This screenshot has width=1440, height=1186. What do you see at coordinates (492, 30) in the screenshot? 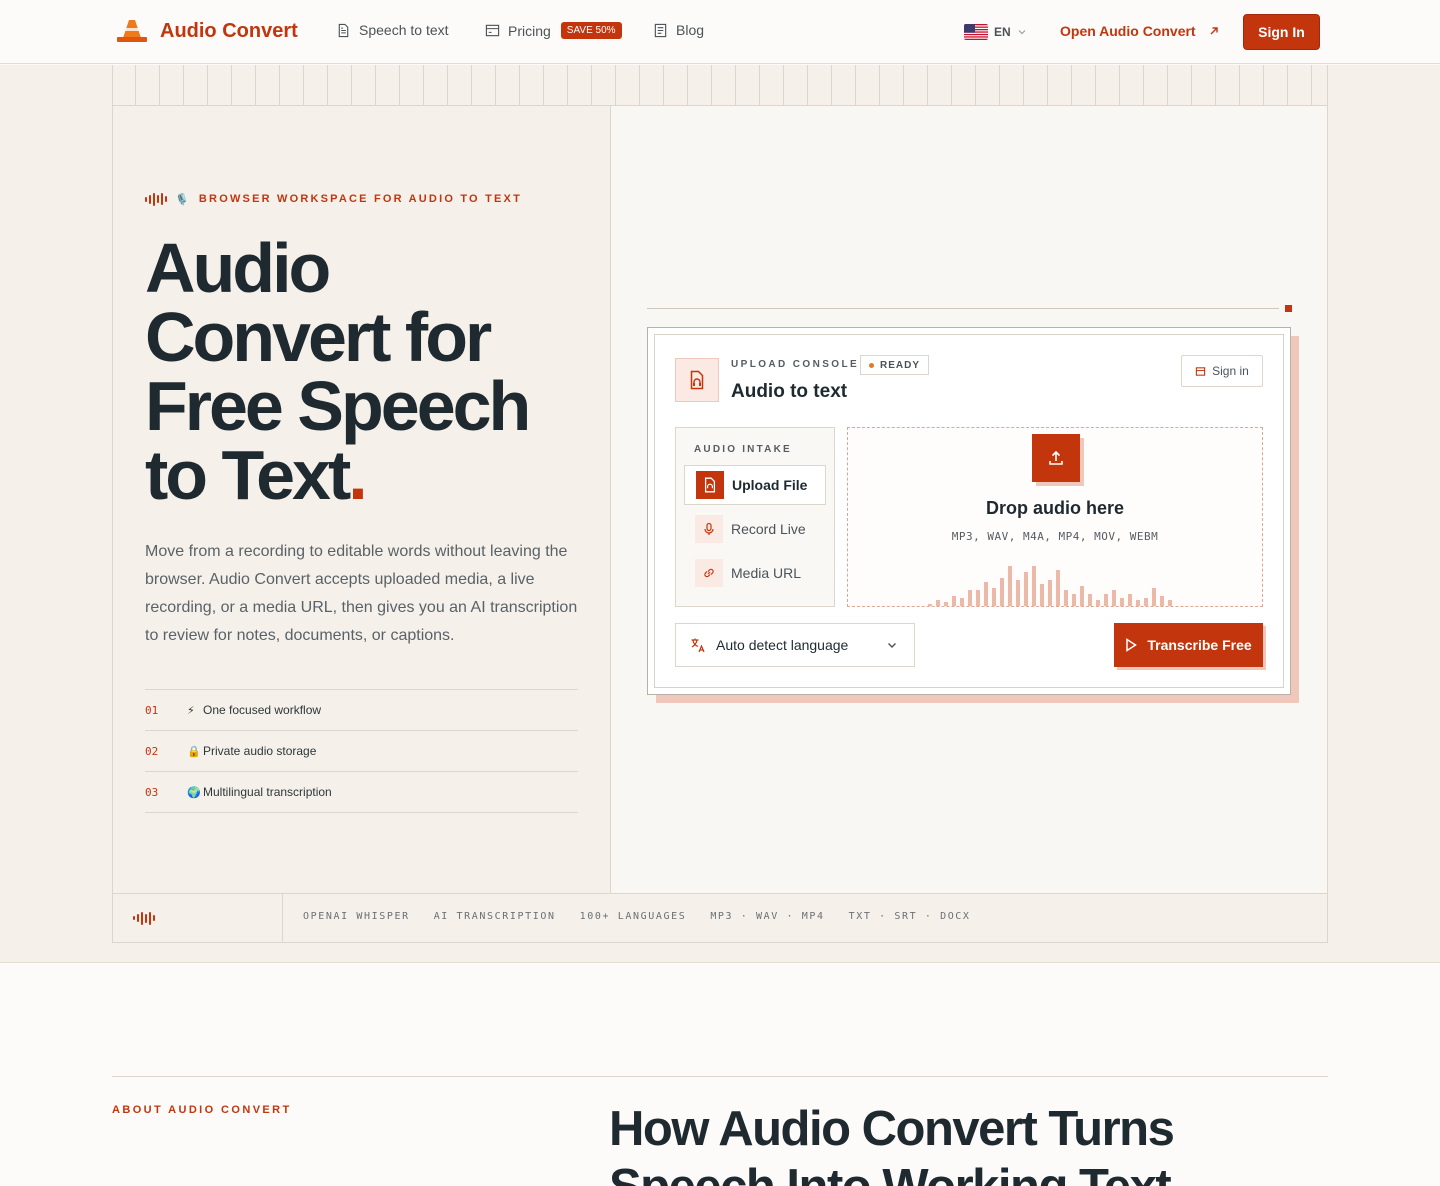
I see `card-icon` at bounding box center [492, 30].